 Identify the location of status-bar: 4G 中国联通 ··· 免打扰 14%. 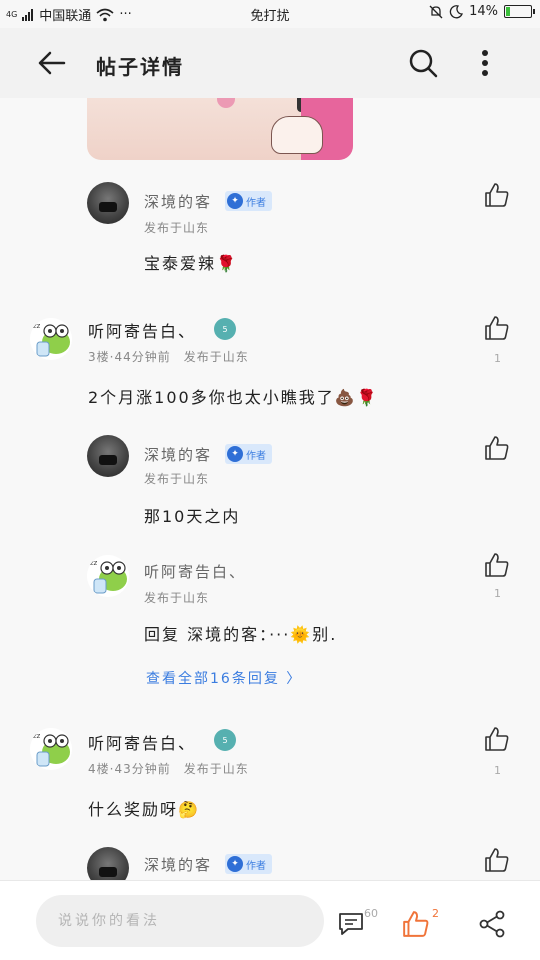
(270, 14).